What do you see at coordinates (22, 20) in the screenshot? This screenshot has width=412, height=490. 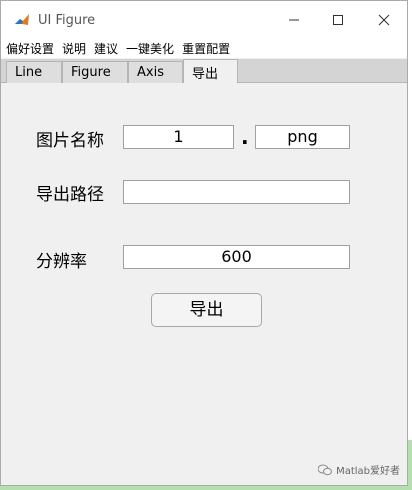 I see `matlab-icon` at bounding box center [22, 20].